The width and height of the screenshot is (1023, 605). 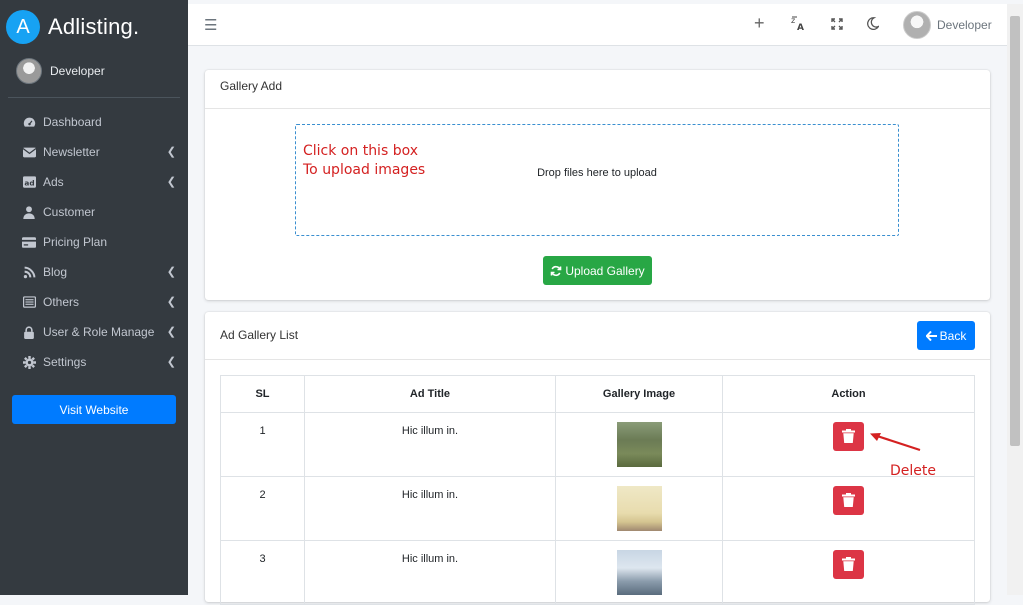 I want to click on user-icon, so click(x=29, y=212).